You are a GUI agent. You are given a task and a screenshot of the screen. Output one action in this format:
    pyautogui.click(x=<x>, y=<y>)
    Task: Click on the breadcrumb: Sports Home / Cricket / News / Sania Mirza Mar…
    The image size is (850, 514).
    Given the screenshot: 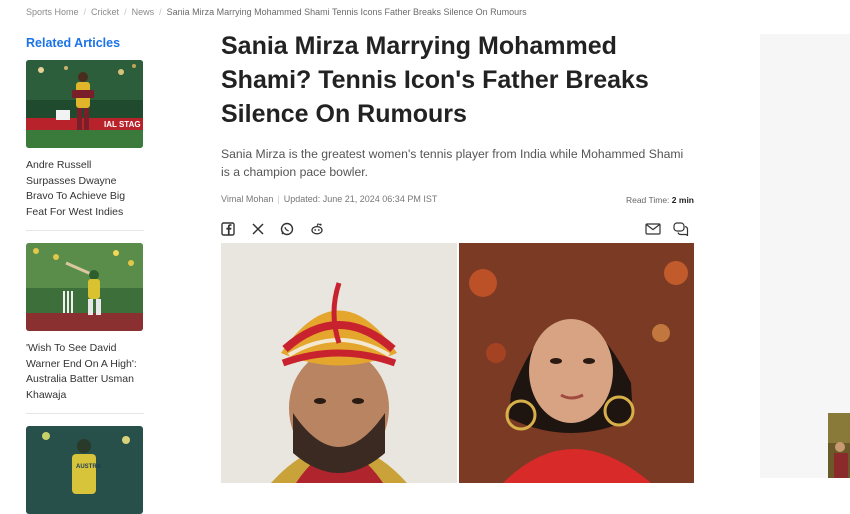 What is the action you would take?
    pyautogui.click(x=276, y=12)
    